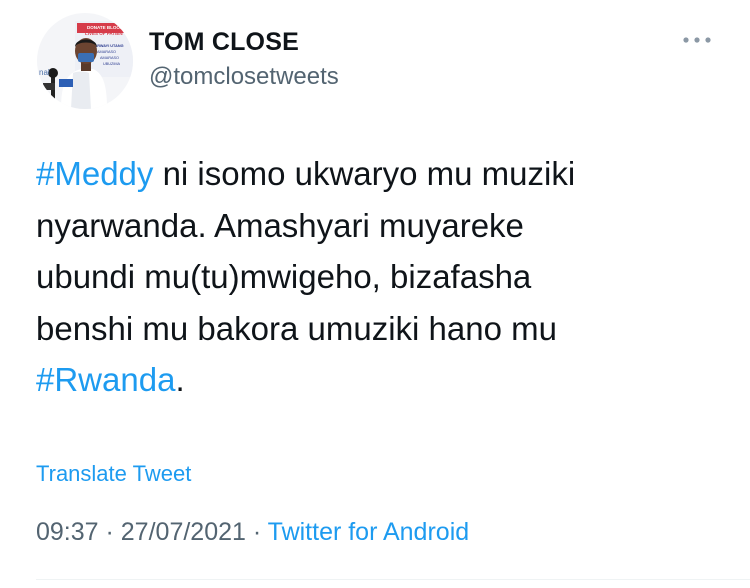  I want to click on avatar-banner-line-6: UBUZIMA, so click(112, 64).